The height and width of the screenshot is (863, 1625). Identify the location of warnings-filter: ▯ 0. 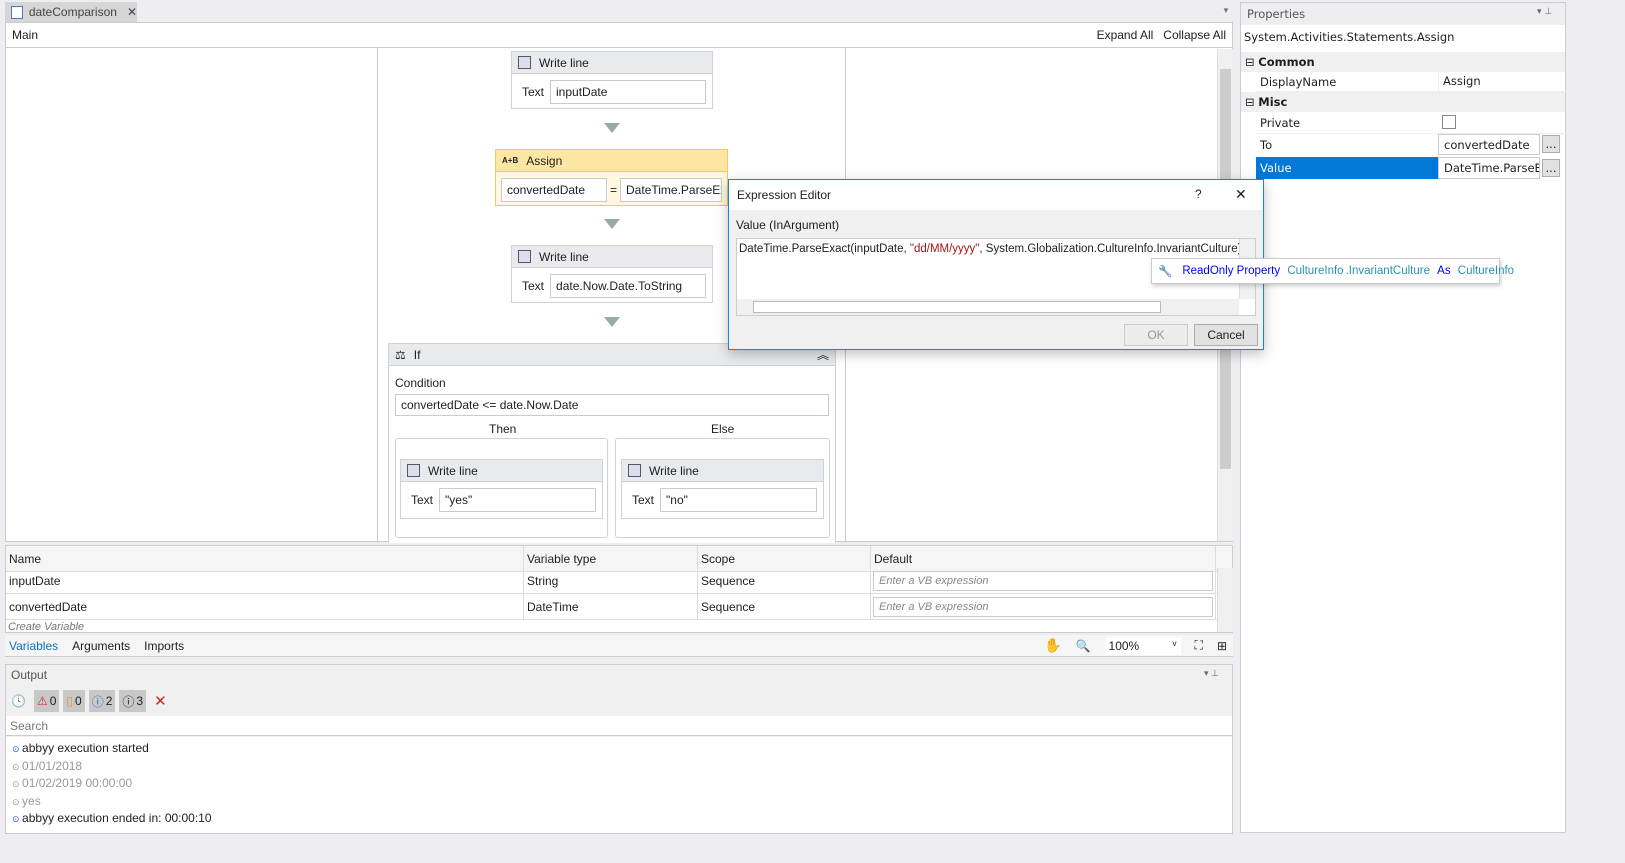
(74, 701).